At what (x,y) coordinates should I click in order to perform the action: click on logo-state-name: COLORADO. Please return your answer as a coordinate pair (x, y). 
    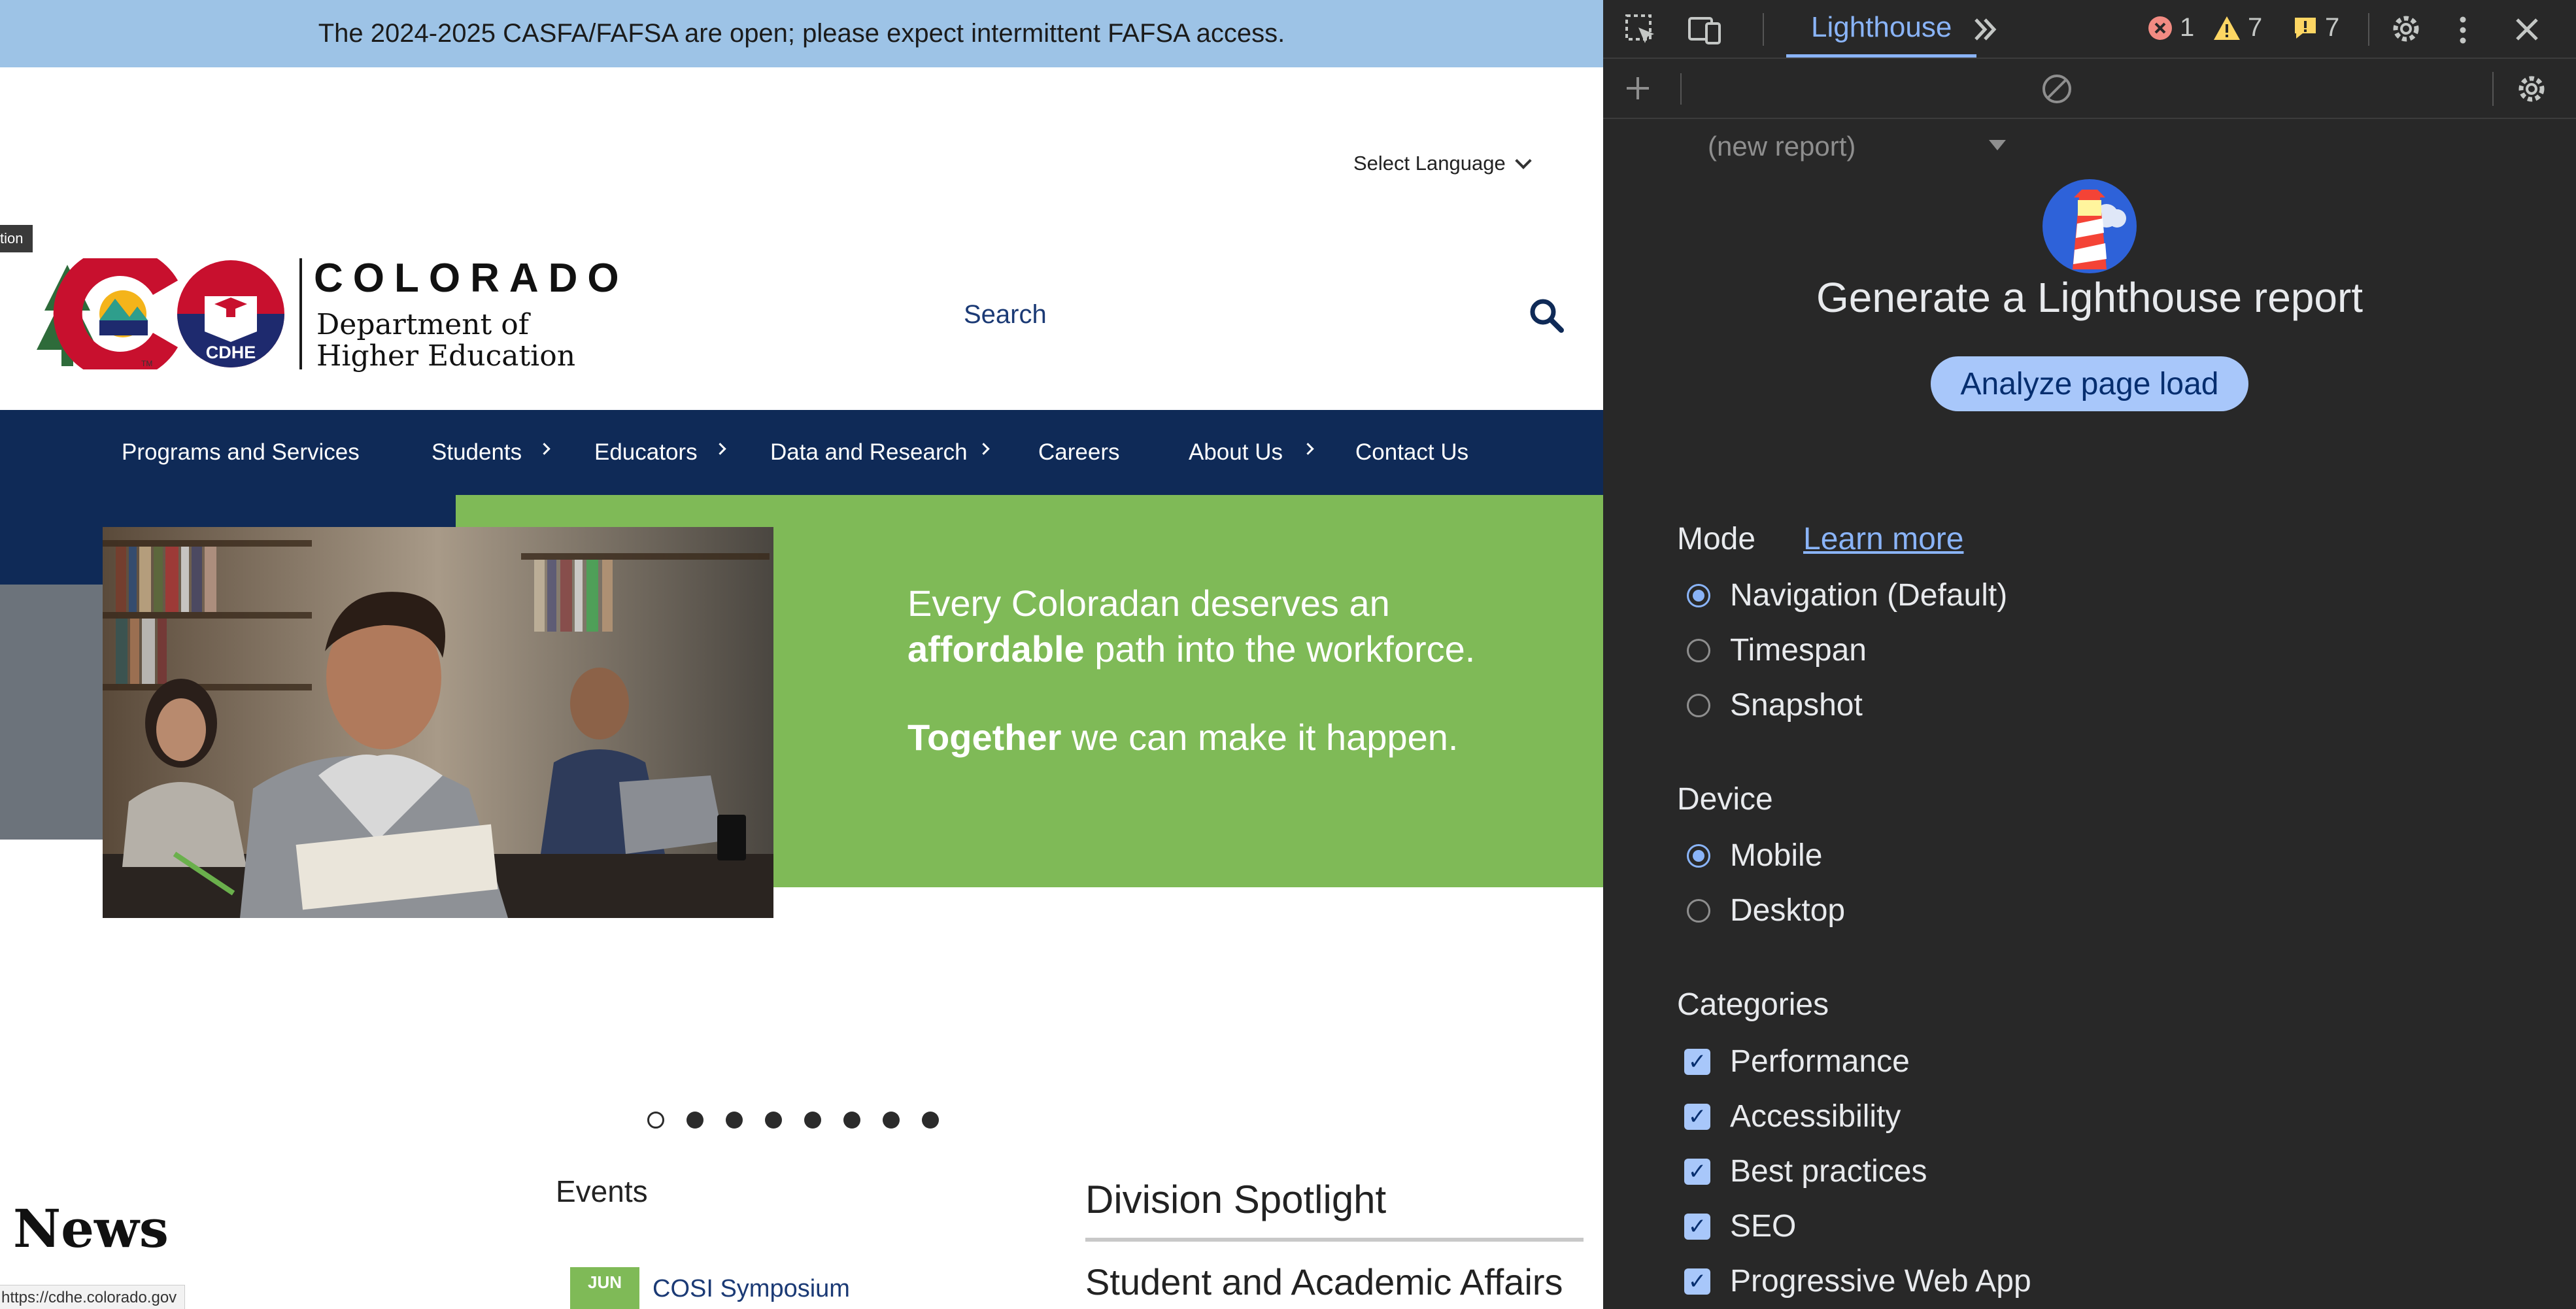
    Looking at the image, I should click on (471, 278).